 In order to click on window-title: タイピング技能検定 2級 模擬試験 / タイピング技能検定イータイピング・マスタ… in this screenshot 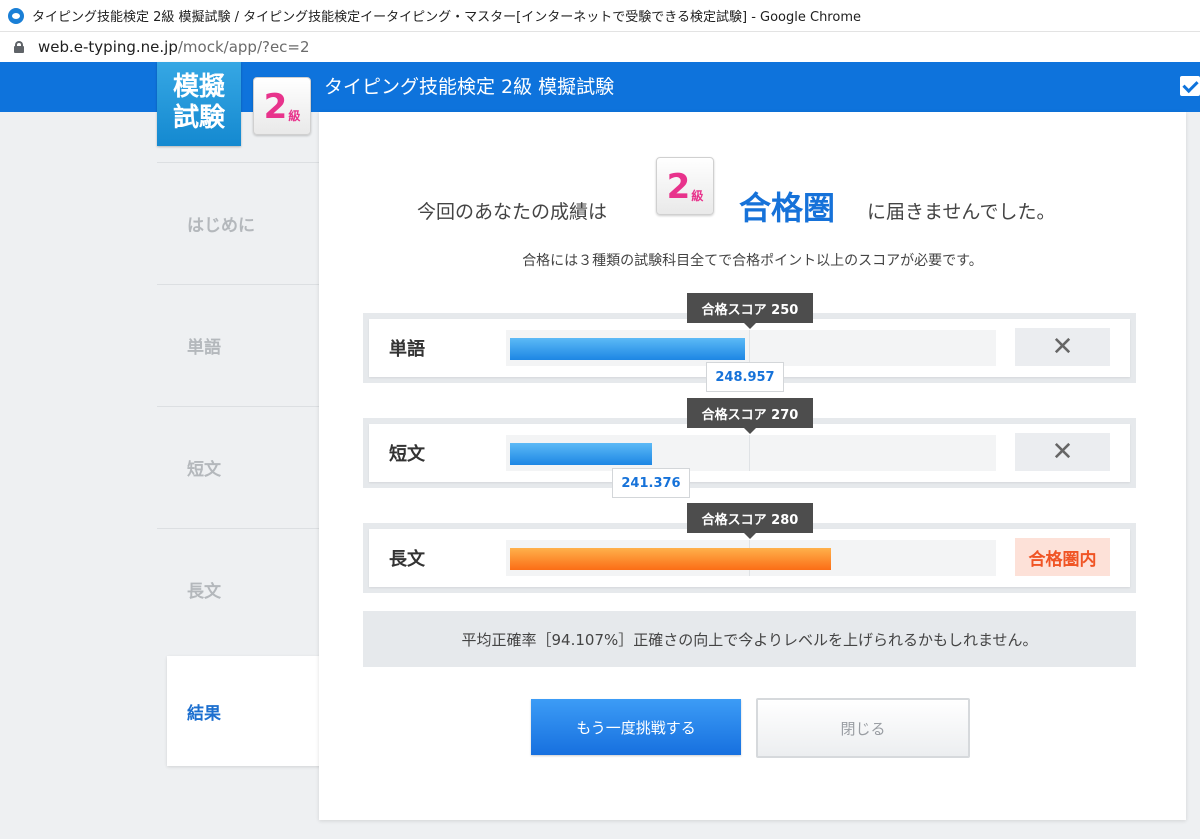, I will do `click(446, 17)`.